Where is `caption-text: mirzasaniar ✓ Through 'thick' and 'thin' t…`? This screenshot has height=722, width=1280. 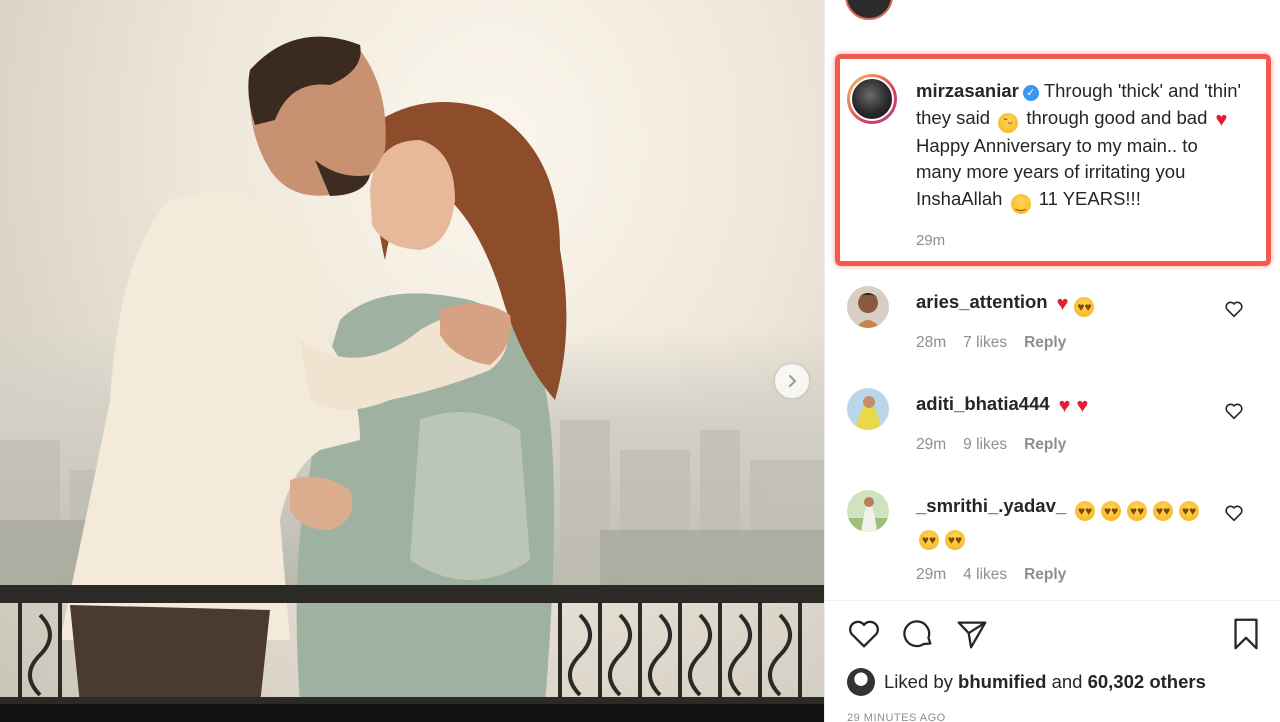
caption-text: mirzasaniar ✓ Through 'thick' and 'thin' t… is located at coordinates (1082, 146).